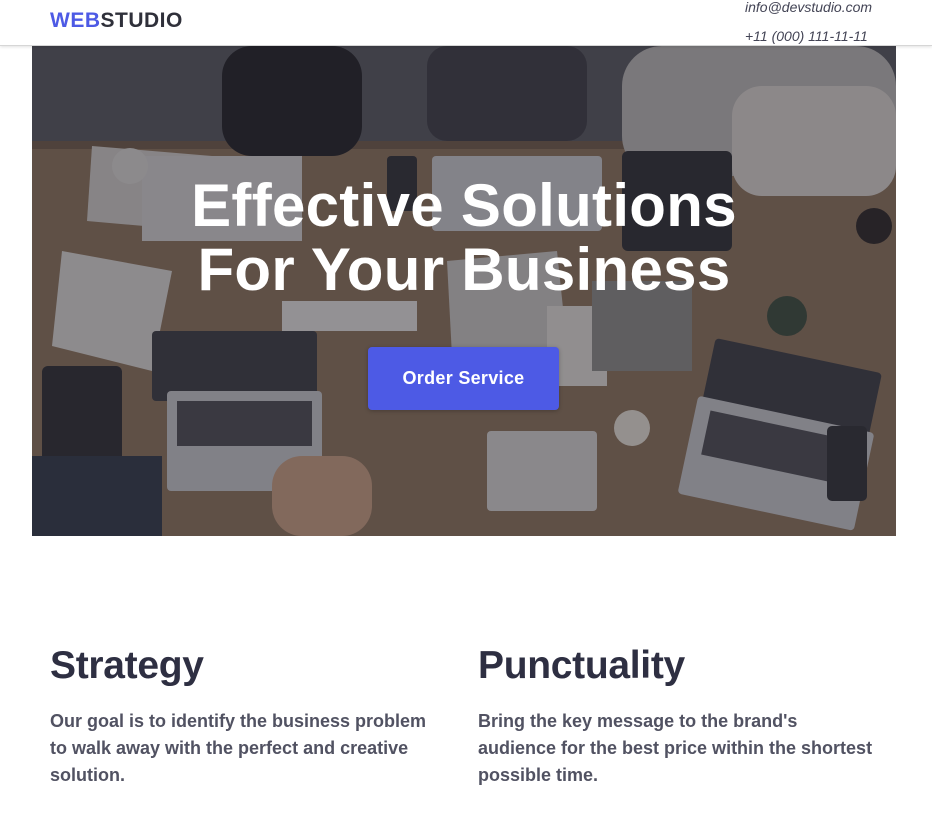 The image size is (932, 818). Describe the element at coordinates (127, 665) in the screenshot. I see `feature-title: Strategy` at that location.